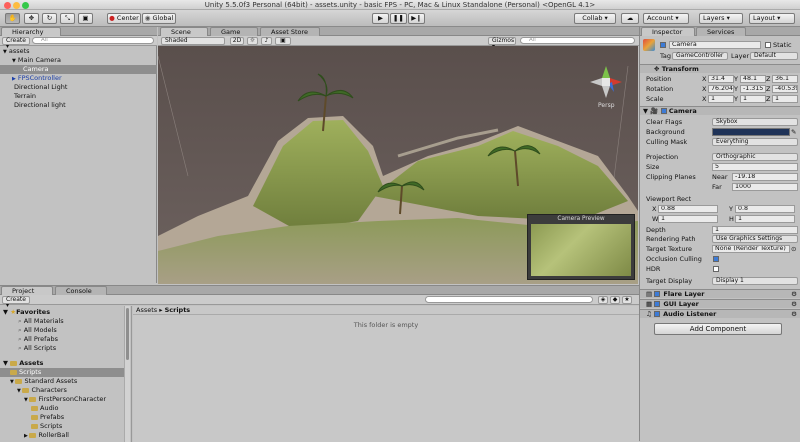 This screenshot has height=442, width=800. I want to click on minimize-window-icon, so click(16, 5).